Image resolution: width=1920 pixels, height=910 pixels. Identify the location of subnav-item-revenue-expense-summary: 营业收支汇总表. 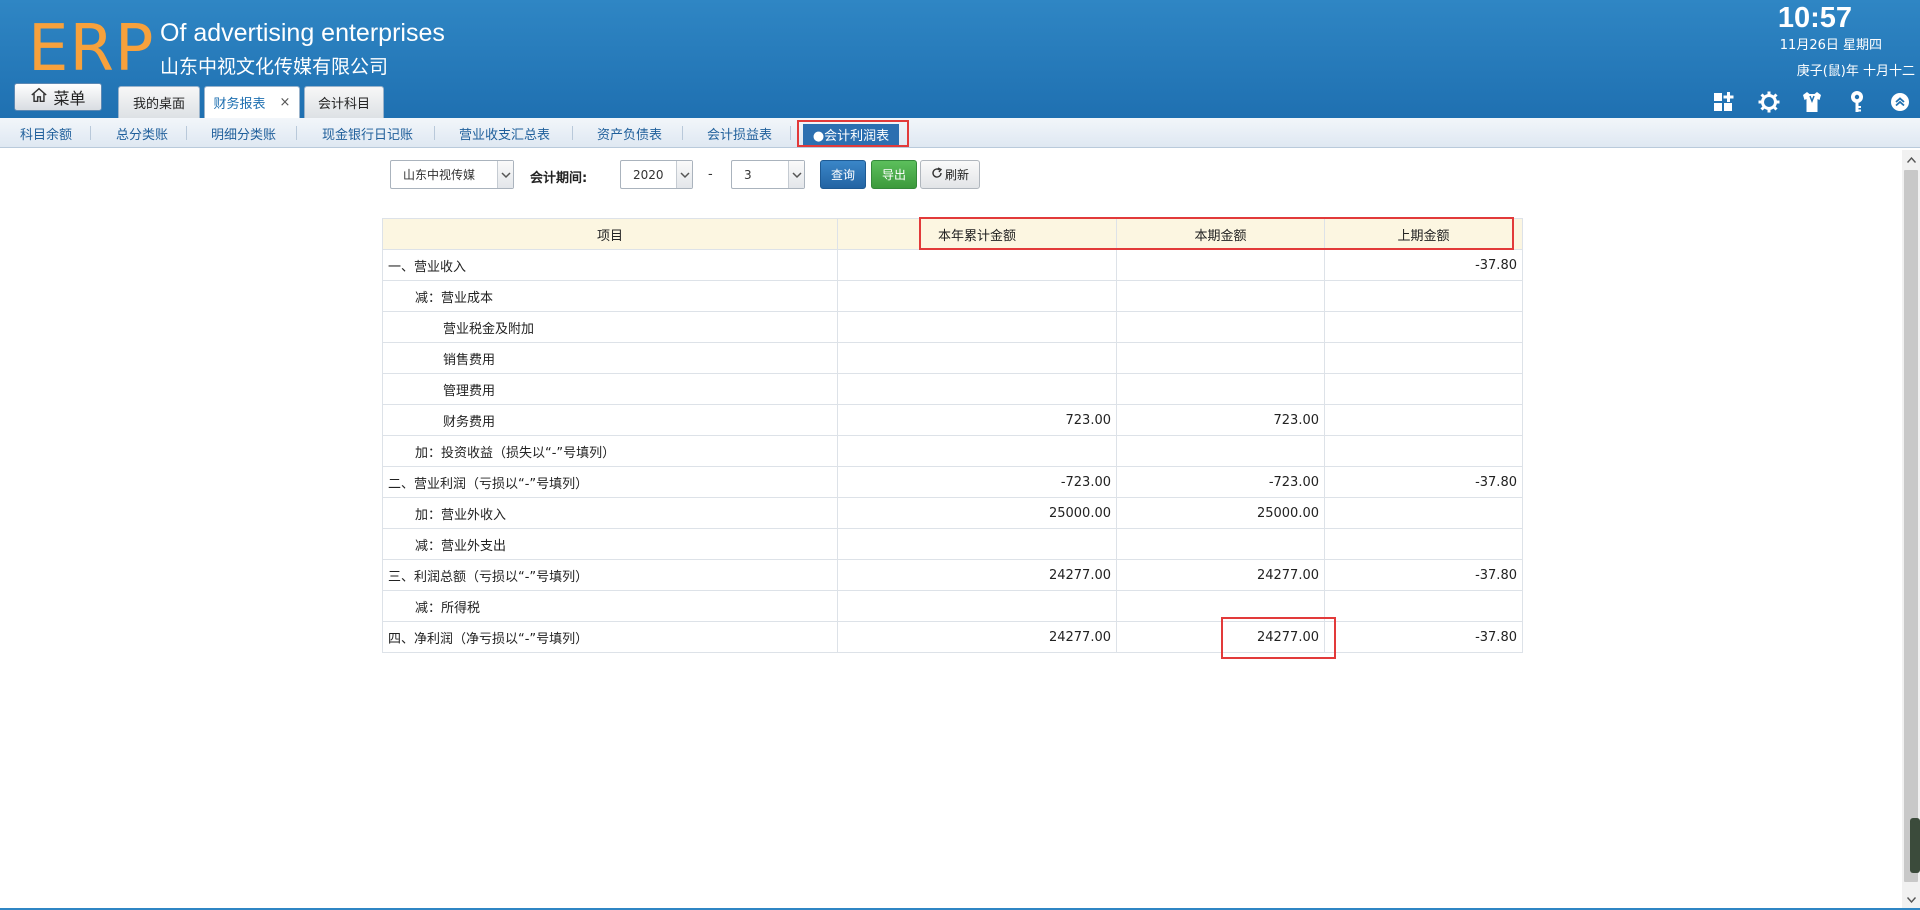
(504, 133).